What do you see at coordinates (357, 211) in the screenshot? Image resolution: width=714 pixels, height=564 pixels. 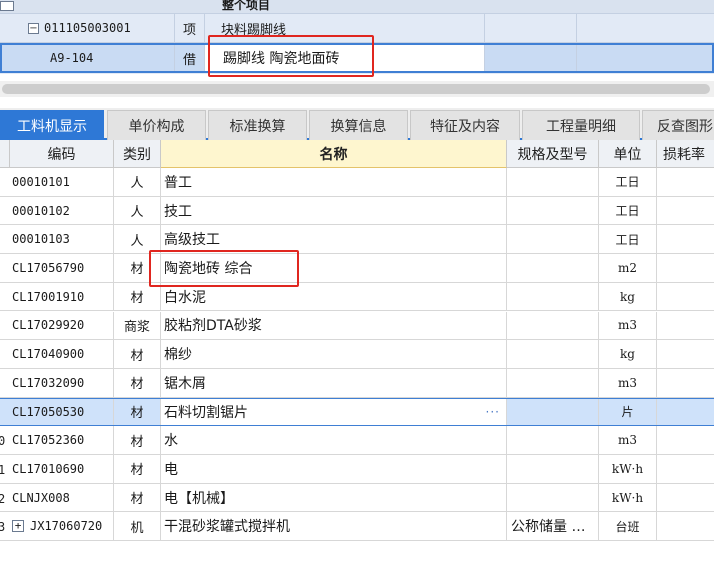 I see `table-row: 00010102 人技工 工日` at bounding box center [357, 211].